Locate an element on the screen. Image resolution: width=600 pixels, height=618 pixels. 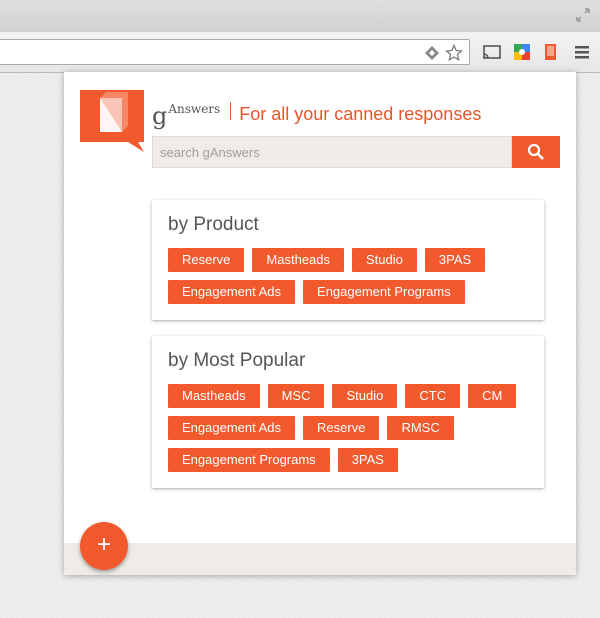
cast-icon is located at coordinates (492, 52).